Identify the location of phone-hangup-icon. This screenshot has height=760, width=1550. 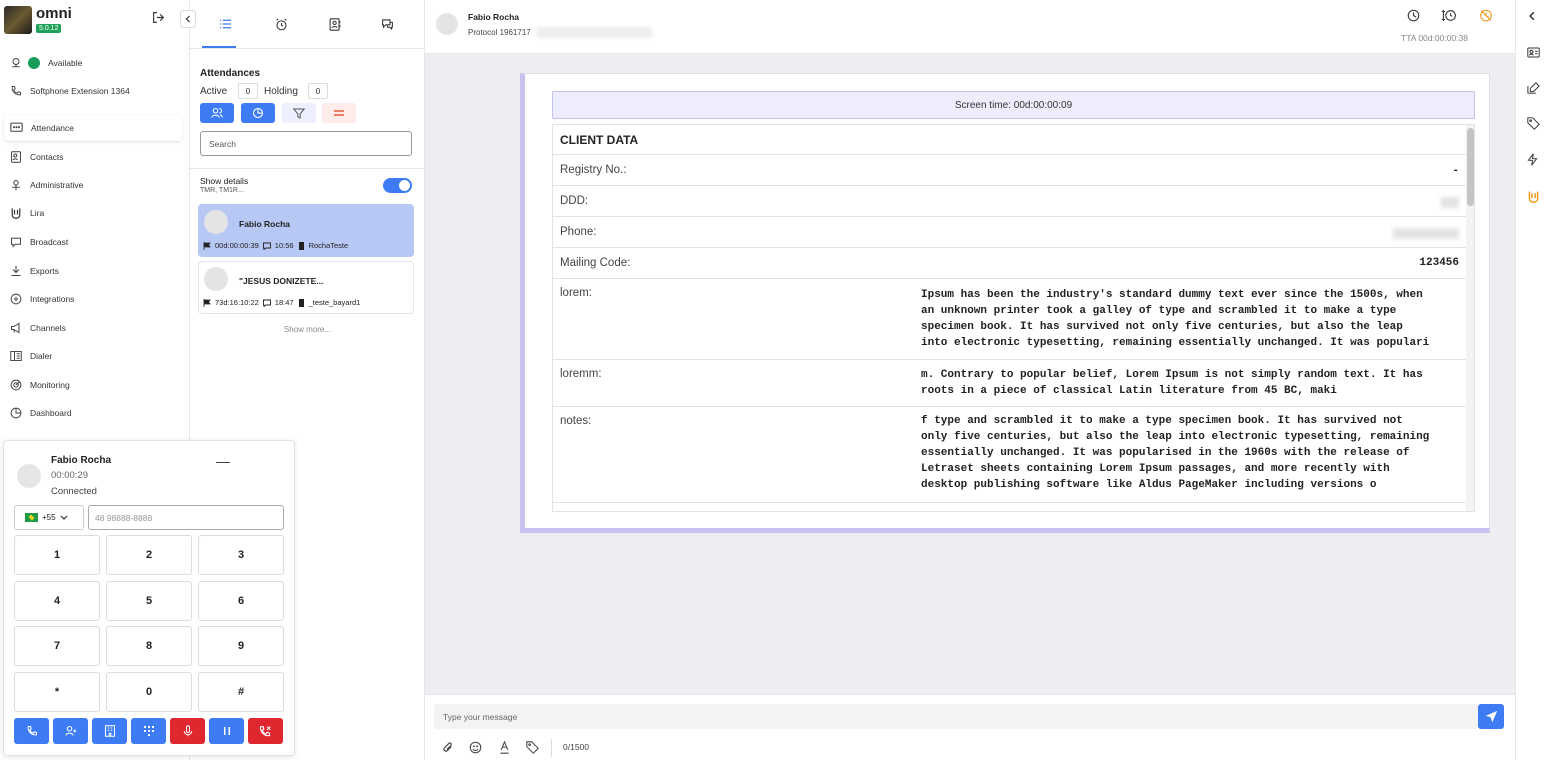
(265, 731).